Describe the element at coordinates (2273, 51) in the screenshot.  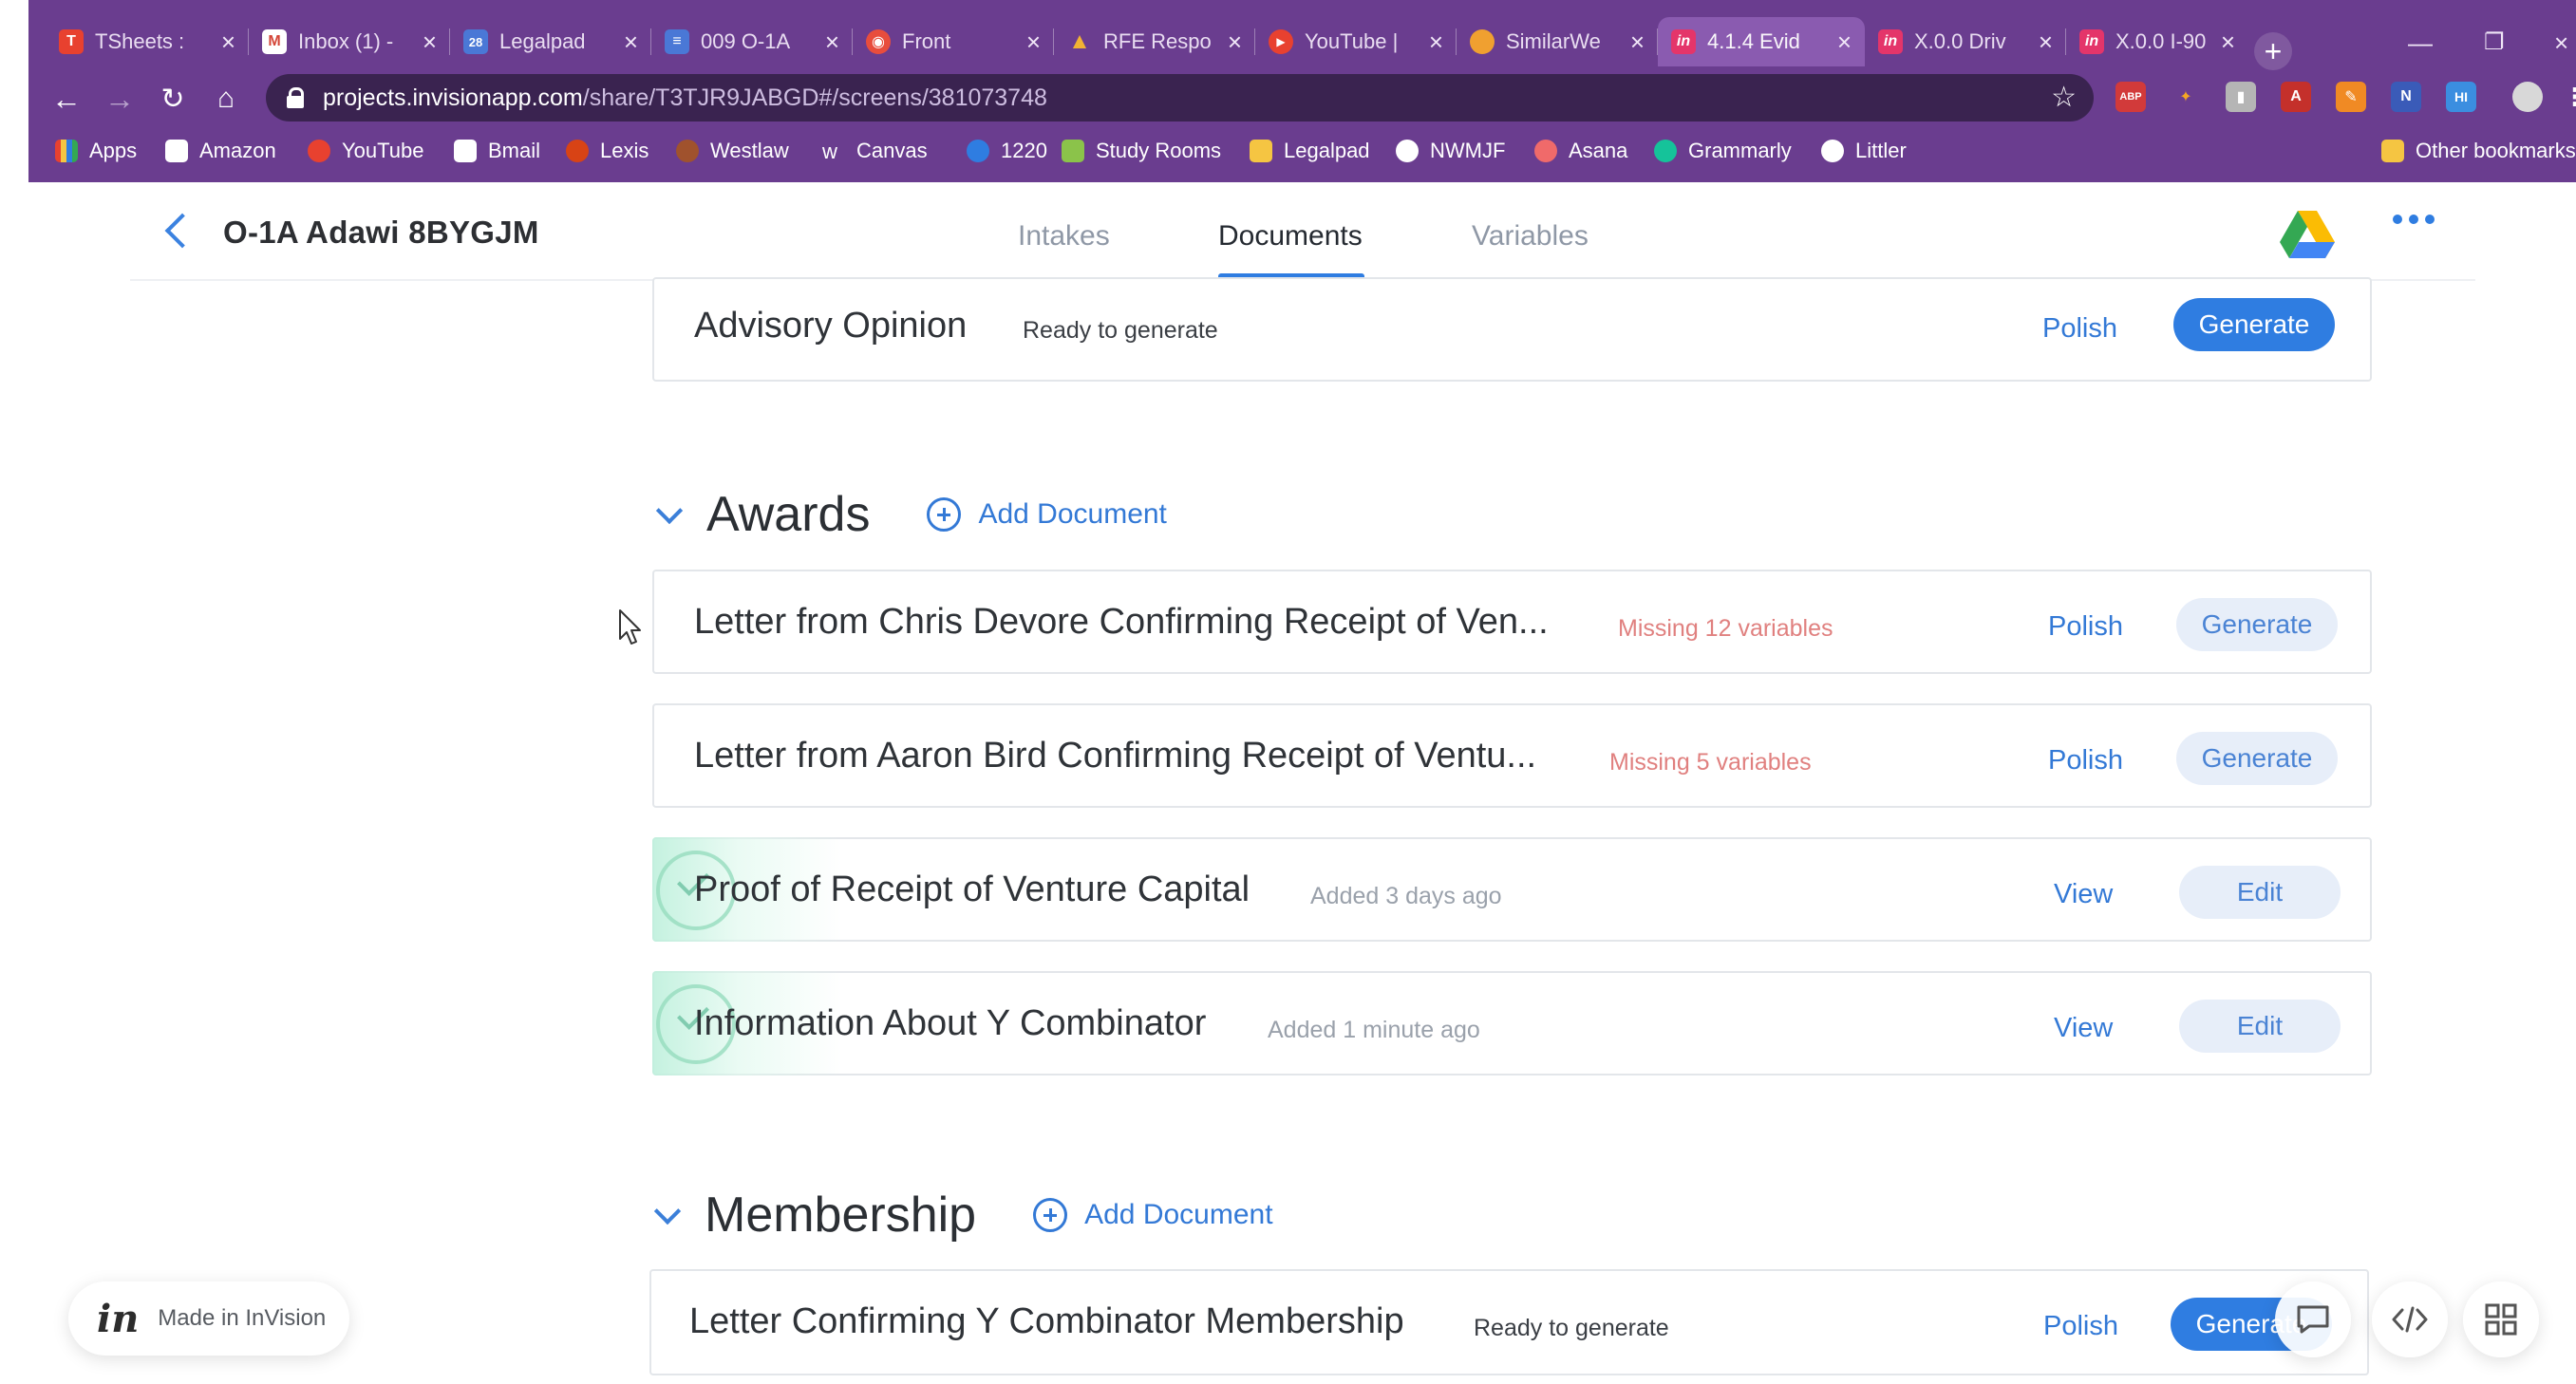
I see `new-tab-button: +` at that location.